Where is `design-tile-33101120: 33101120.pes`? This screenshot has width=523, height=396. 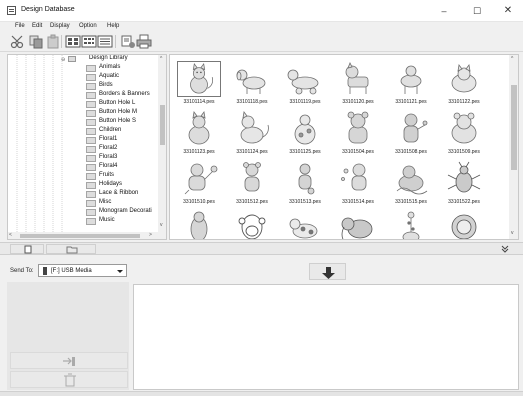 design-tile-33101120: 33101120.pes is located at coordinates (358, 84).